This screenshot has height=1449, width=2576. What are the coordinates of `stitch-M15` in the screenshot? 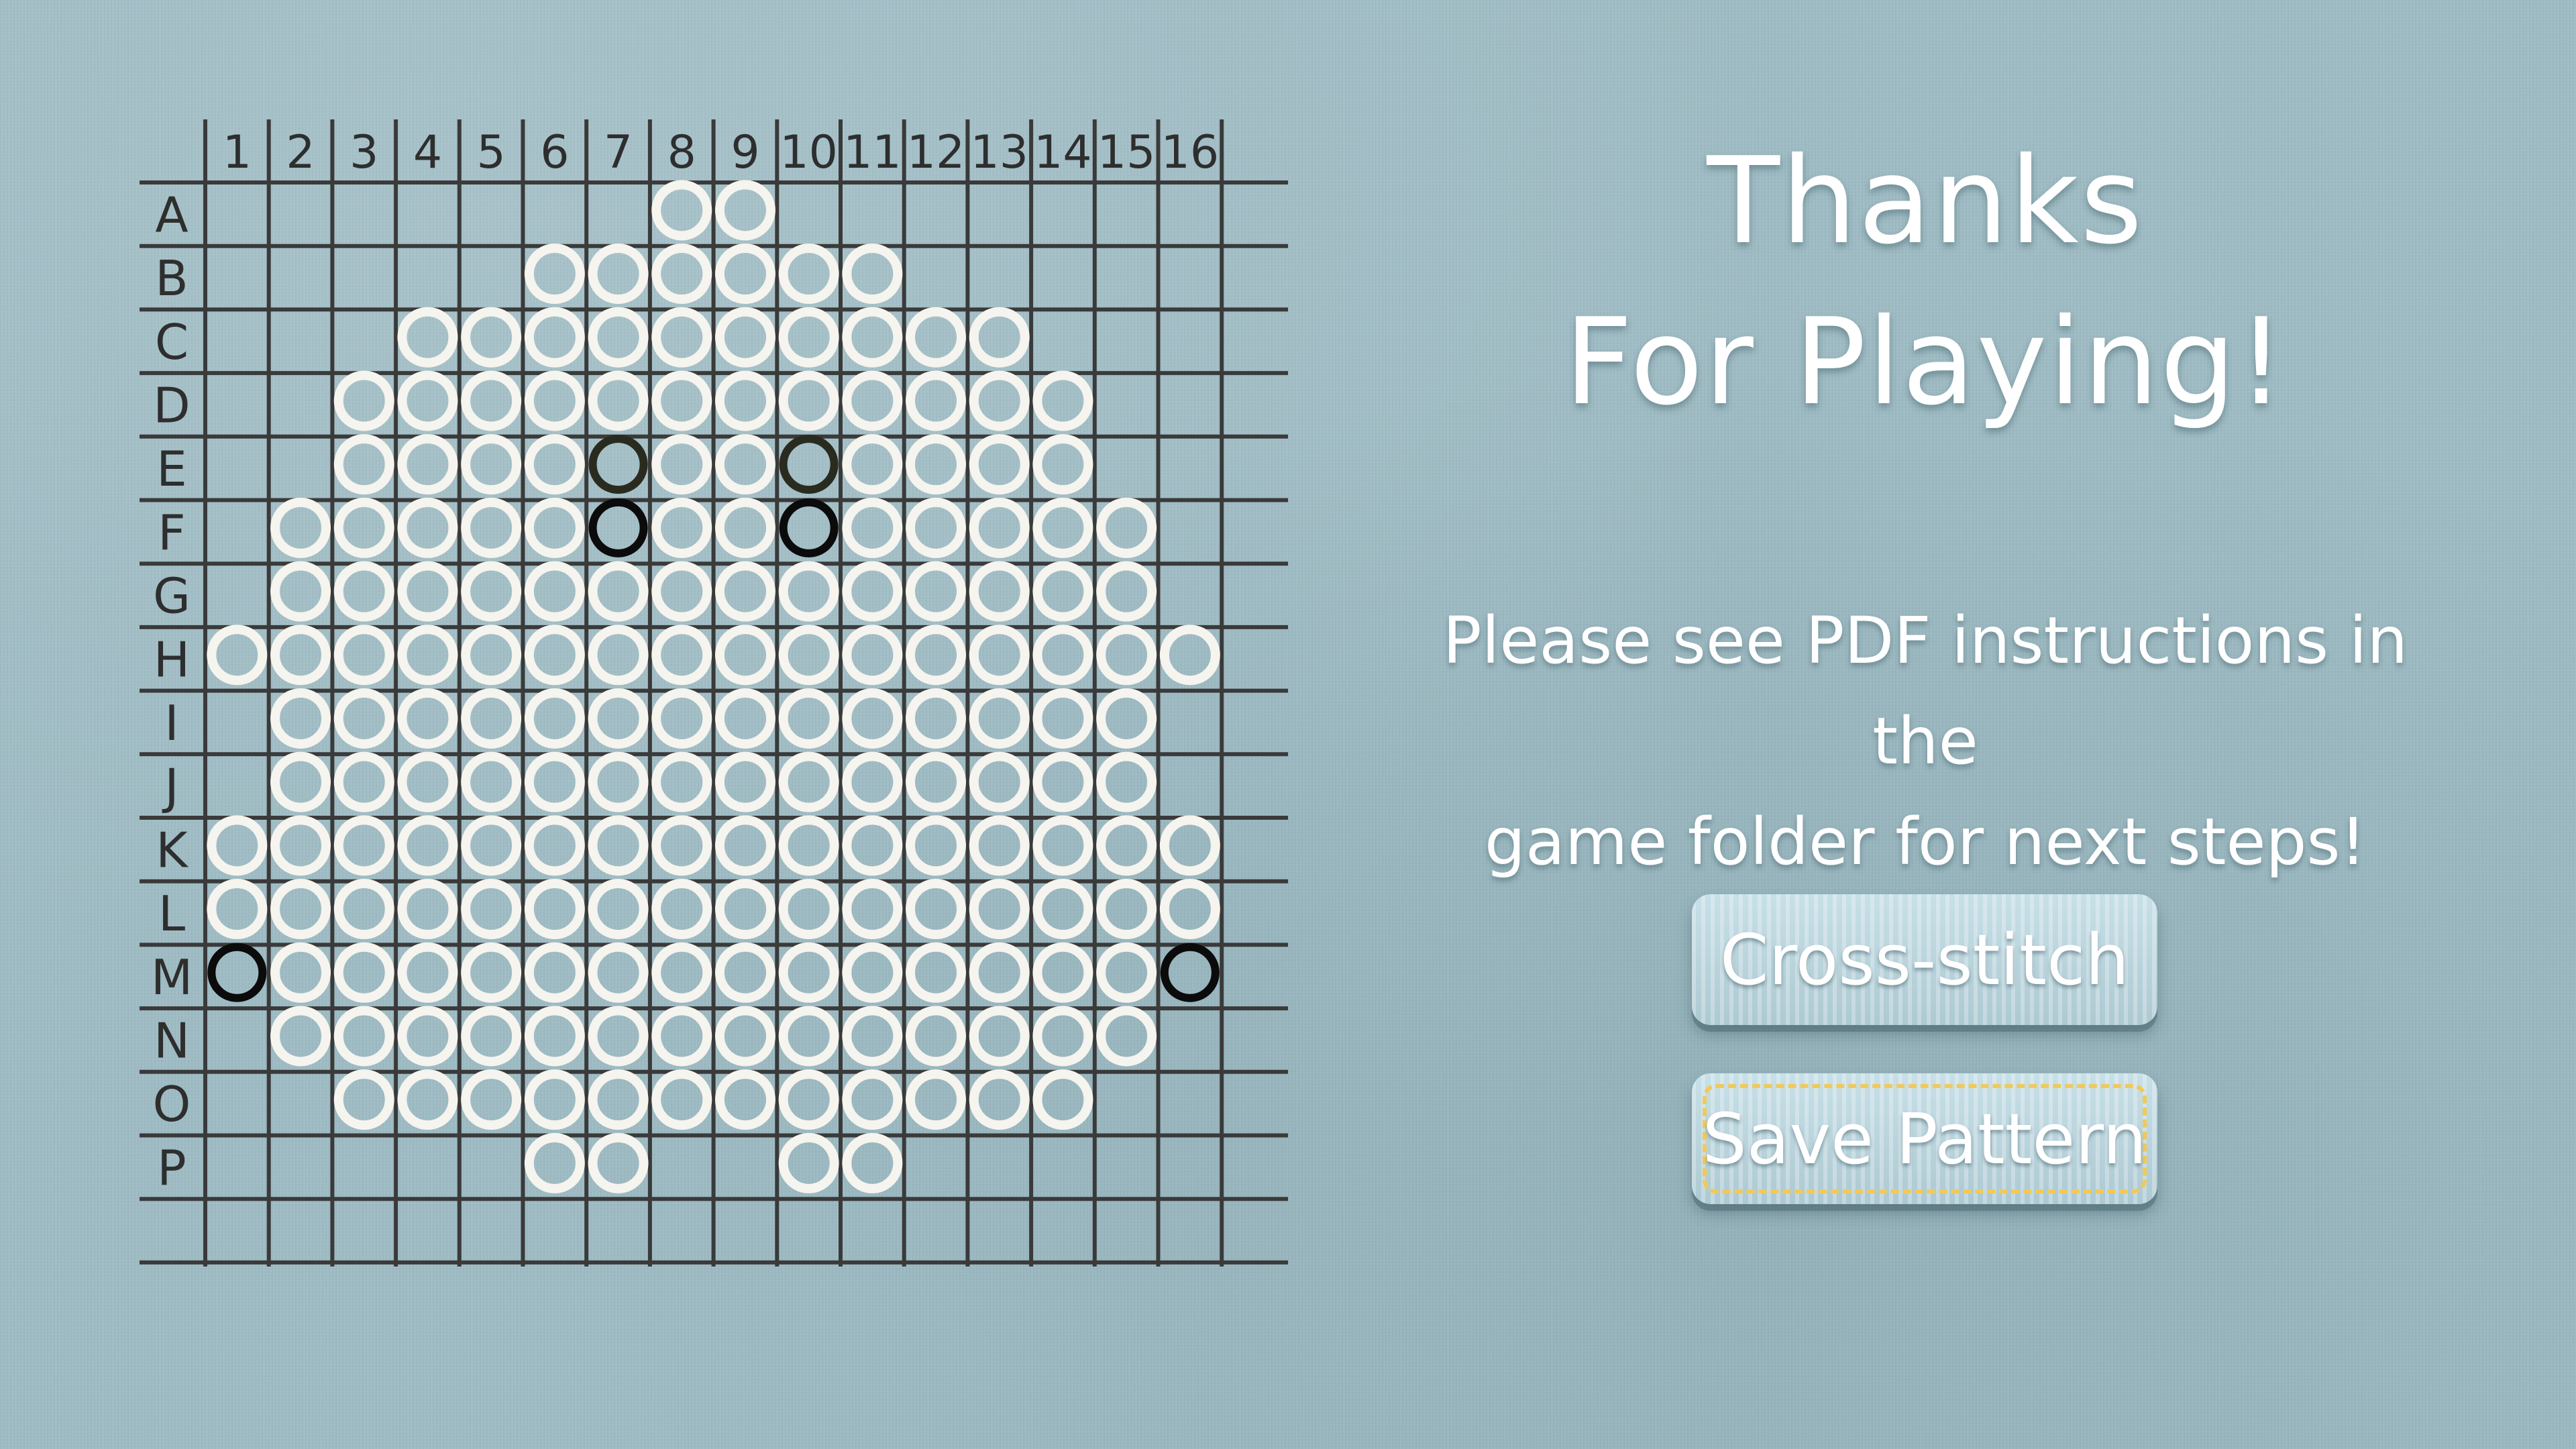 It's located at (1126, 972).